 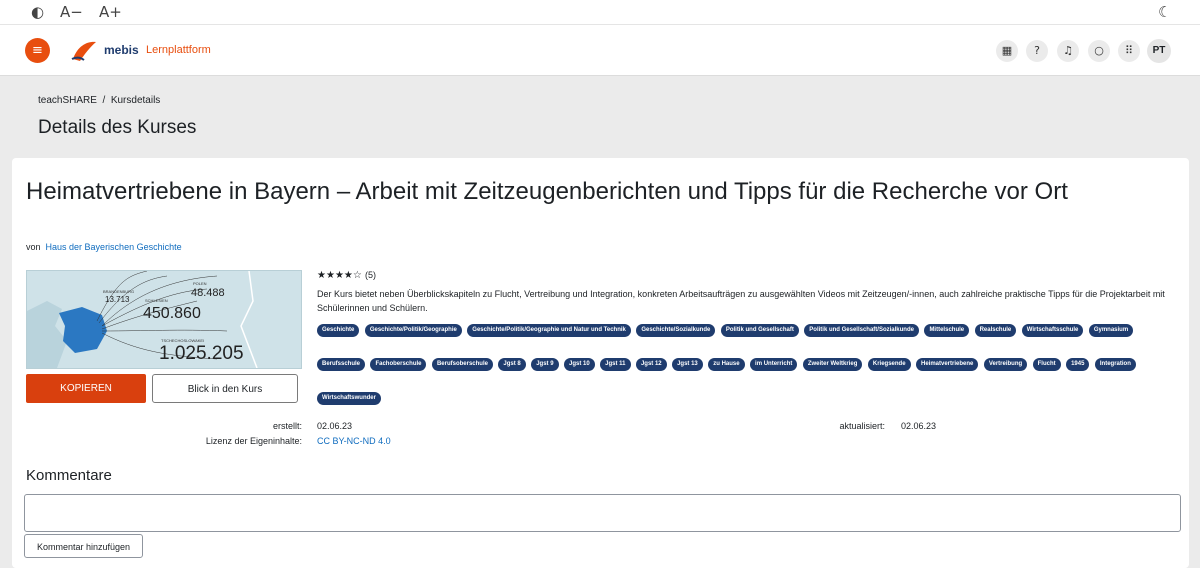 What do you see at coordinates (1046, 364) in the screenshot?
I see `tag-badge: Flucht` at bounding box center [1046, 364].